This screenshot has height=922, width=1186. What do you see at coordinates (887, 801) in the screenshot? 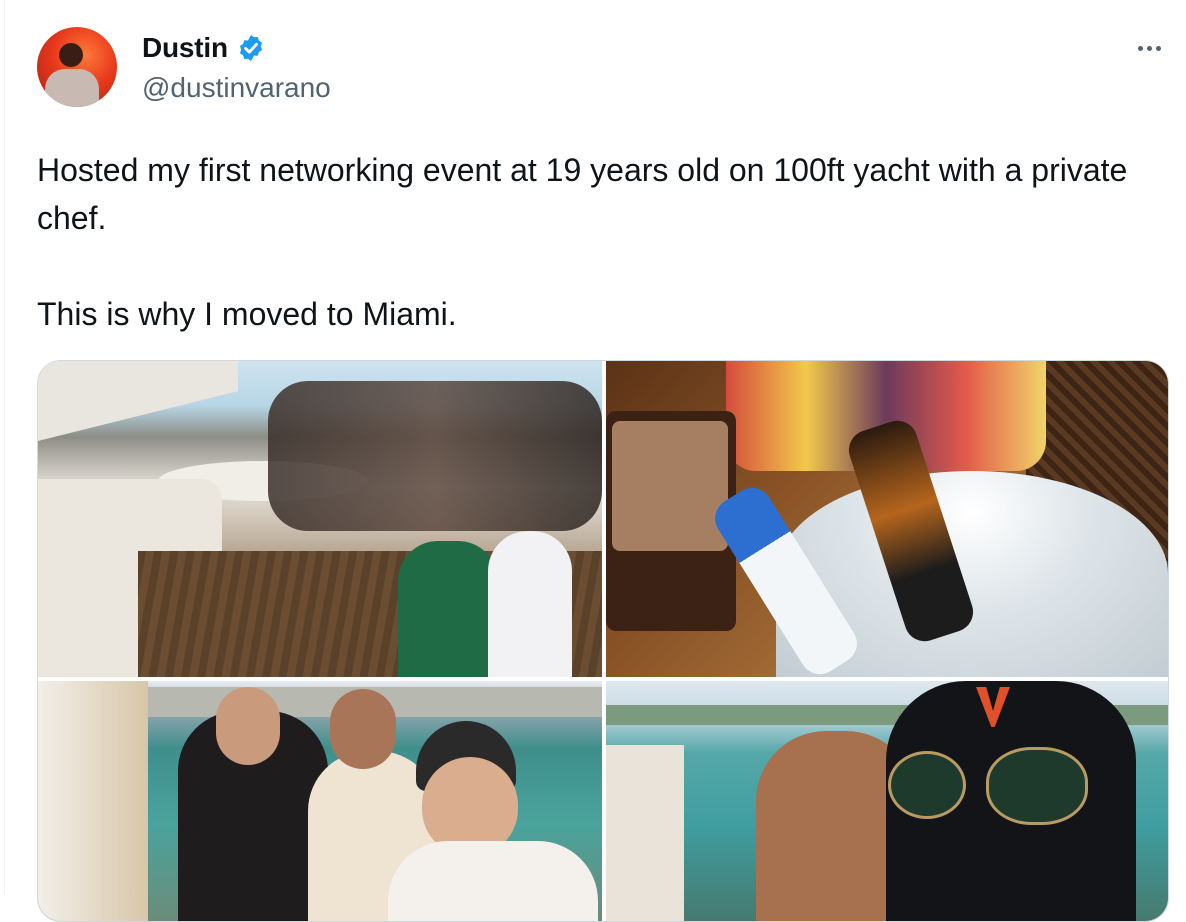
I see `ski-mask-sunglasses-photo` at bounding box center [887, 801].